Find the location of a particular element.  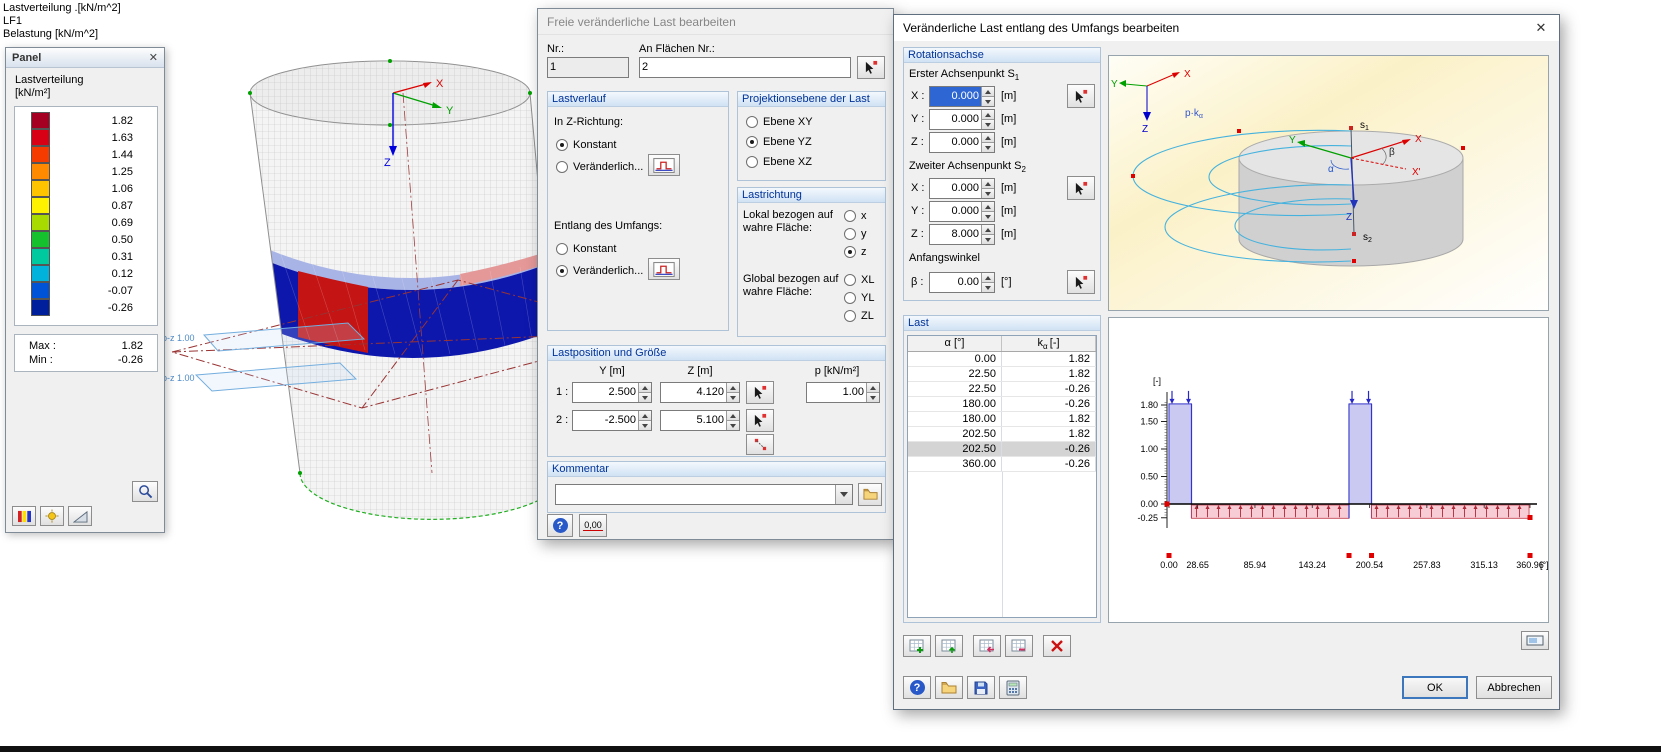

row2-z-input: 5.100 is located at coordinates (700, 420).